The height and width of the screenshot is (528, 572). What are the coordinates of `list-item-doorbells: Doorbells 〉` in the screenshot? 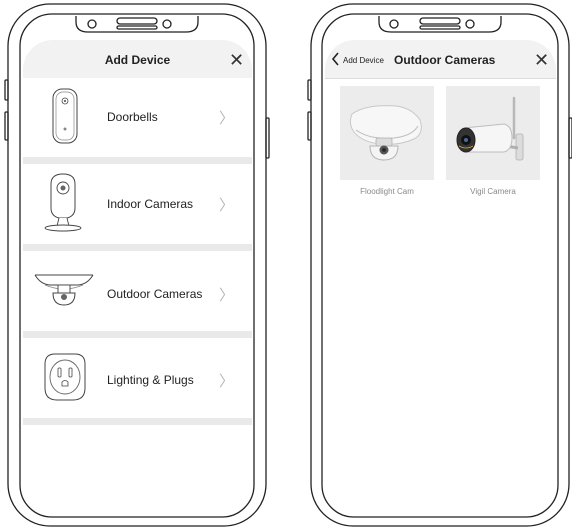 It's located at (137, 118).